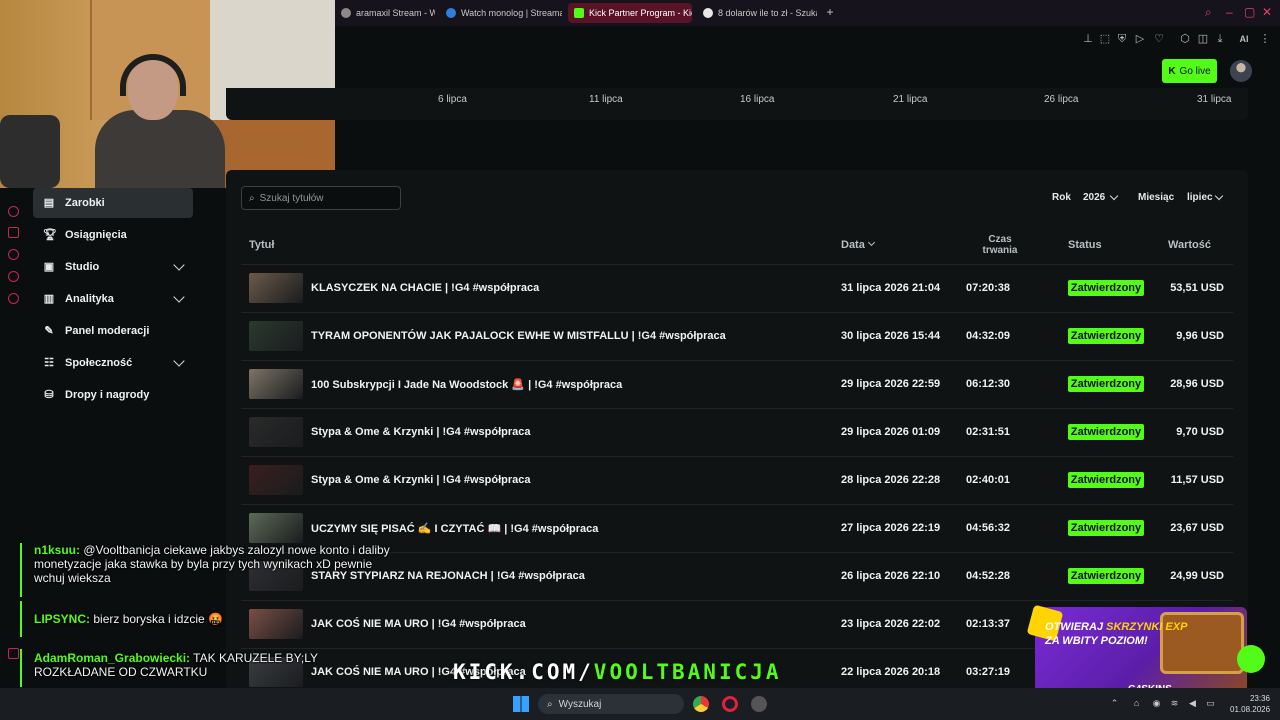 This screenshot has width=1280, height=720. I want to click on earnings-chart-axis-panel, so click(737, 104).